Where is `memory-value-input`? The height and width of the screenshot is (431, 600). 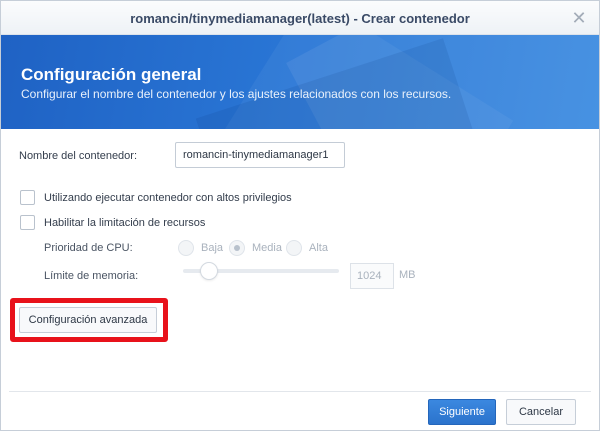
memory-value-input is located at coordinates (372, 276).